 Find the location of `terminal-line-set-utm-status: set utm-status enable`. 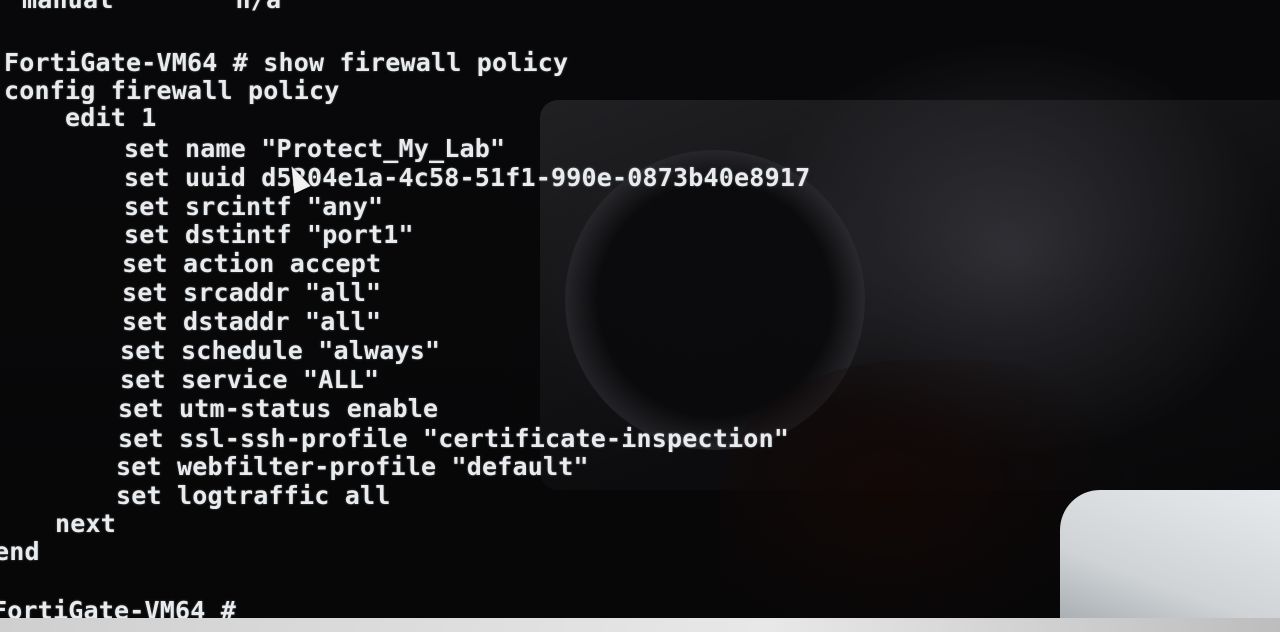

terminal-line-set-utm-status: set utm-status enable is located at coordinates (219, 408).